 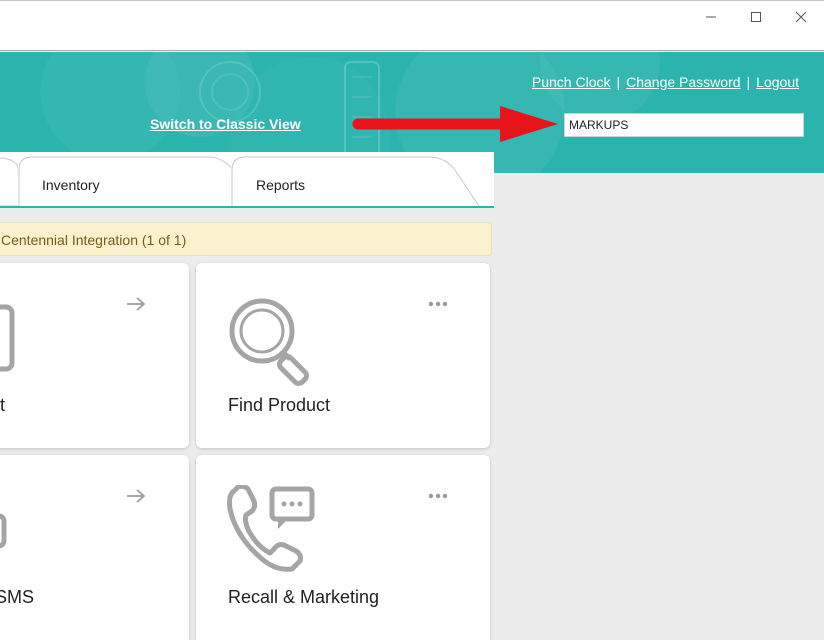 I want to click on close-icon, so click(x=801, y=17).